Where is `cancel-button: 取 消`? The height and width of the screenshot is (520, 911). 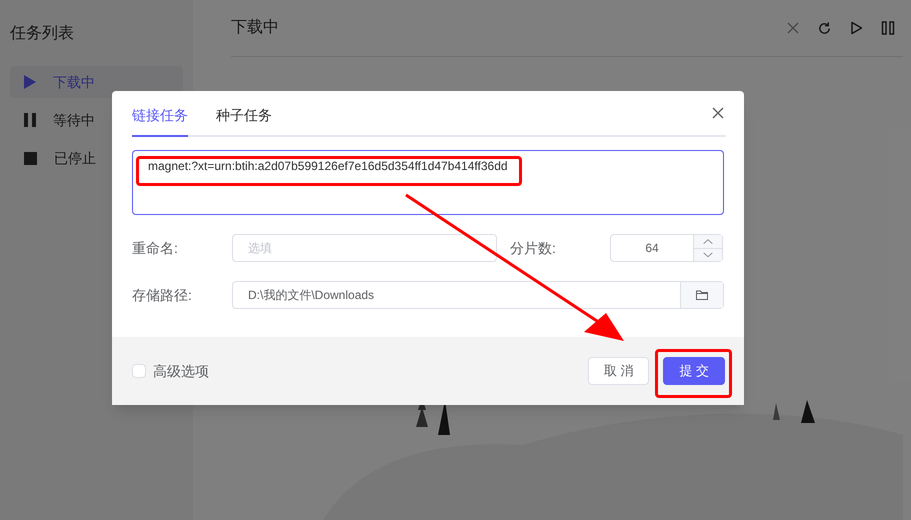 cancel-button: 取 消 is located at coordinates (619, 371).